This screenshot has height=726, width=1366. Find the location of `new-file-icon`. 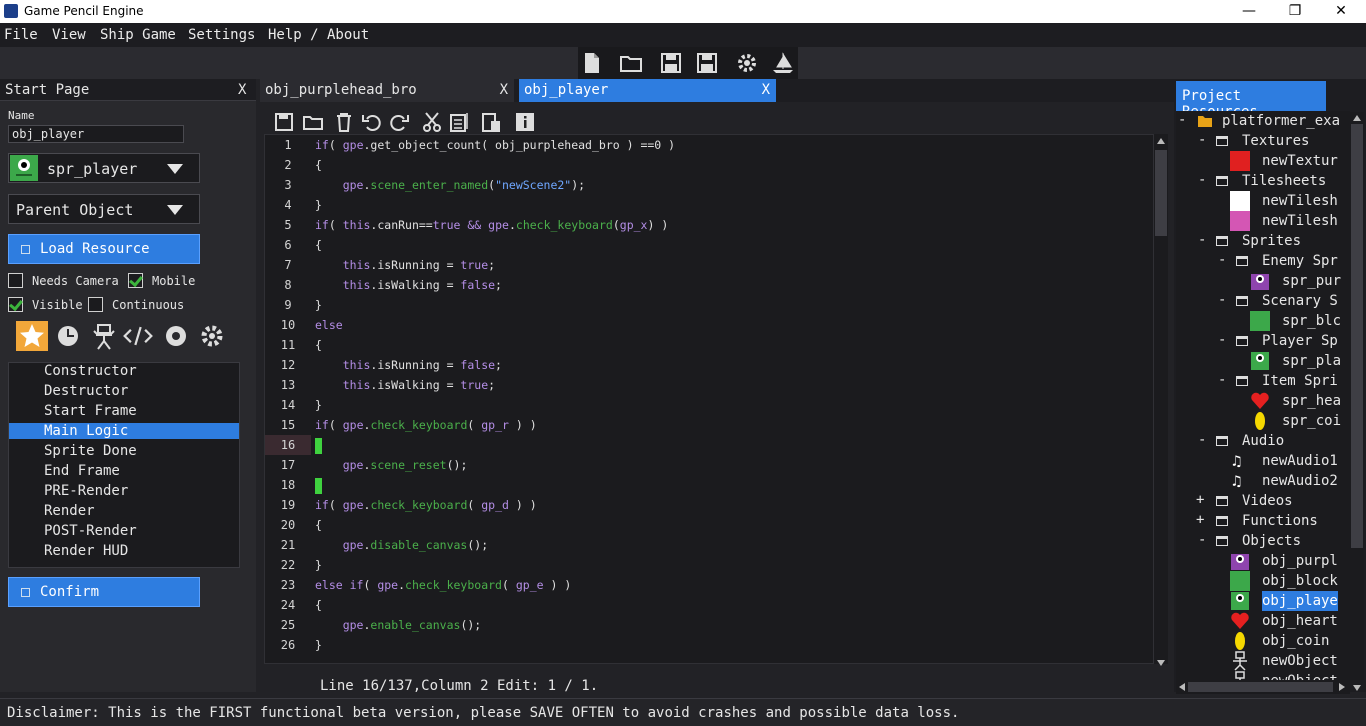

new-file-icon is located at coordinates (592, 63).